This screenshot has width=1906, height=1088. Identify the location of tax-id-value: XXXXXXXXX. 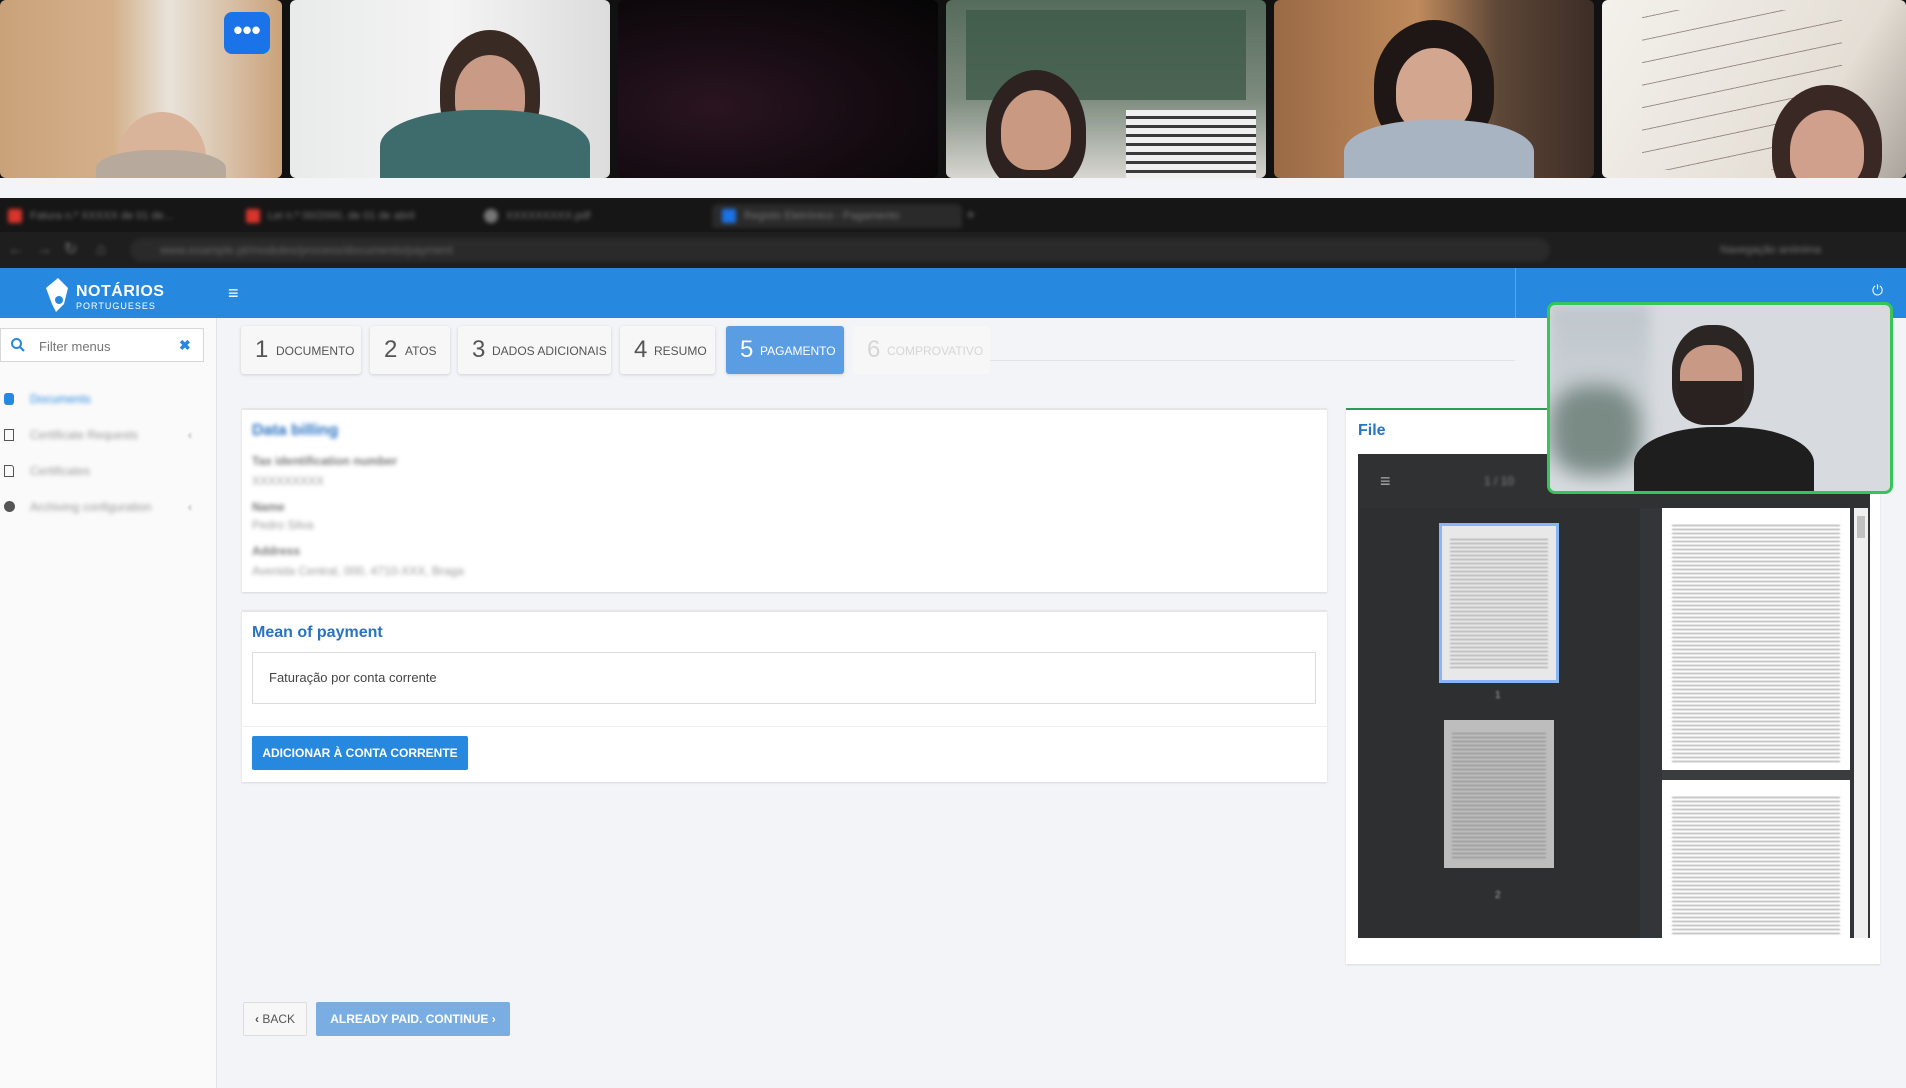
(288, 481).